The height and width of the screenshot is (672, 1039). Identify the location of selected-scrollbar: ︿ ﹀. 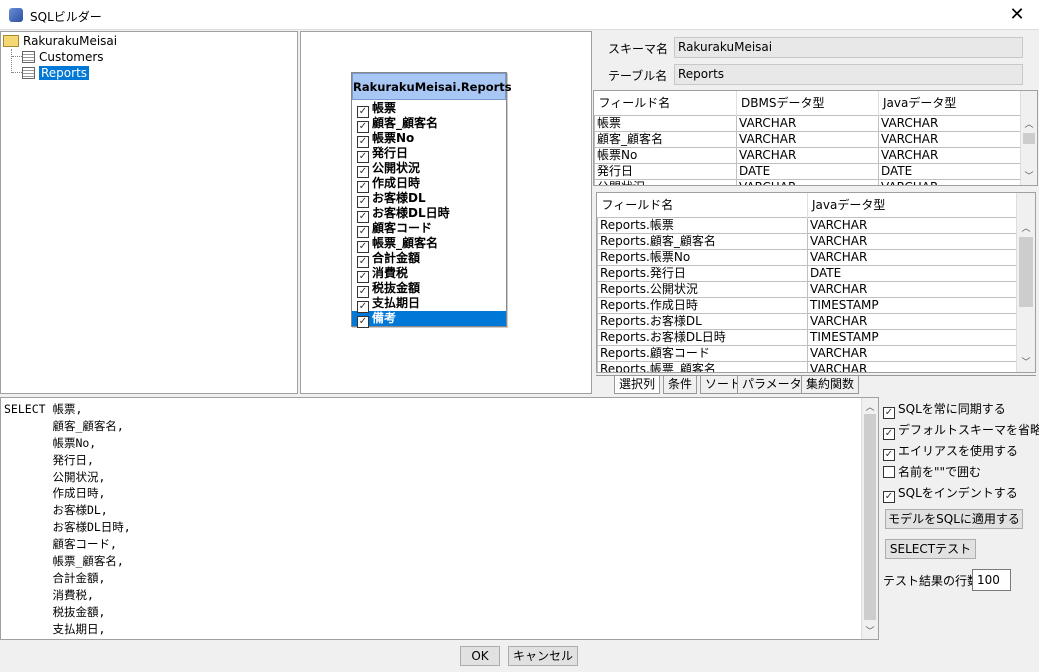
(1025, 282).